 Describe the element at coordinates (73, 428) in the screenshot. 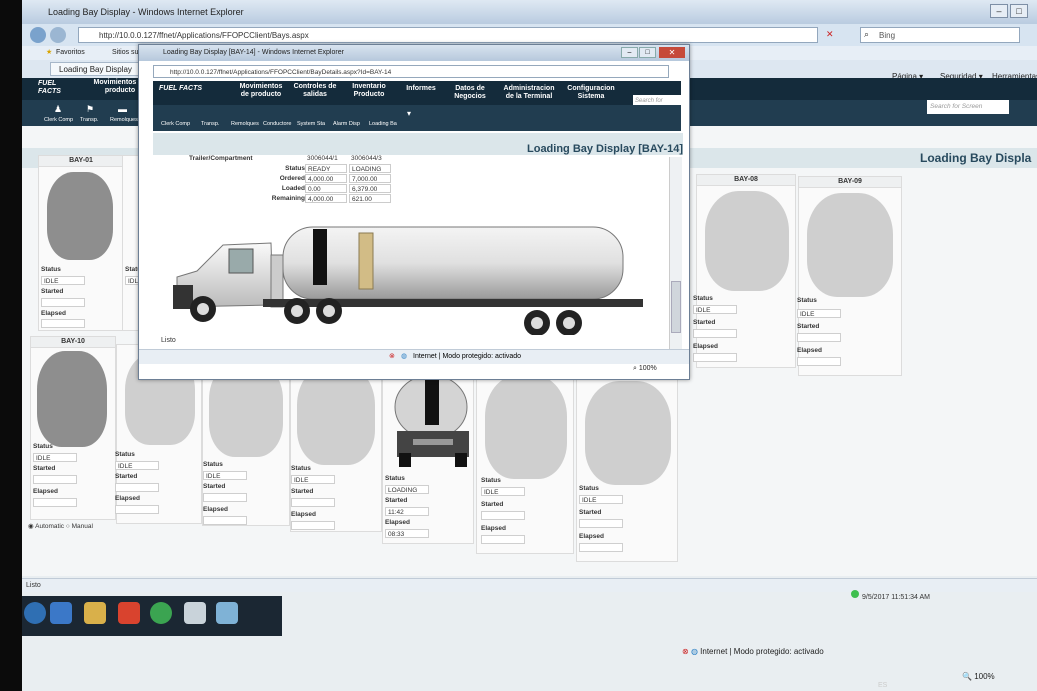

I see `bay-card: BAY-10 Status IDLE Started Elapsed` at that location.